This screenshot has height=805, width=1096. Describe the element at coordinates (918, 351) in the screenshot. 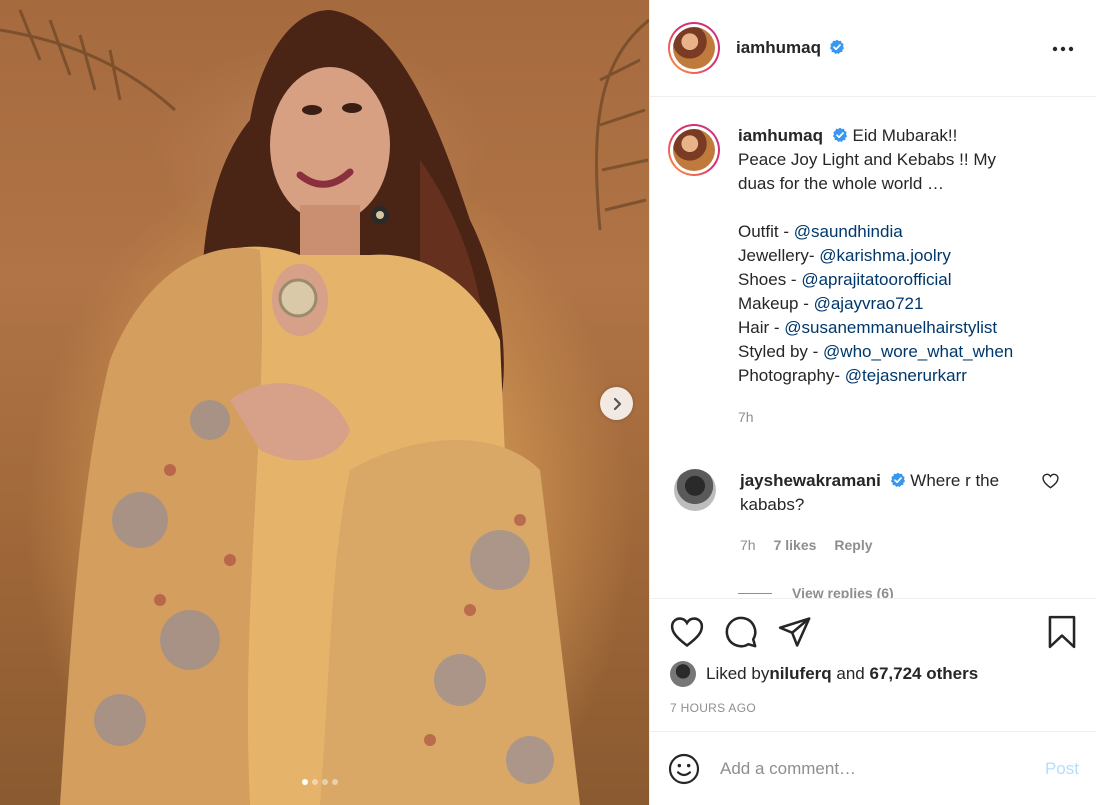

I see `mention-link: @who_wore_what_when` at that location.